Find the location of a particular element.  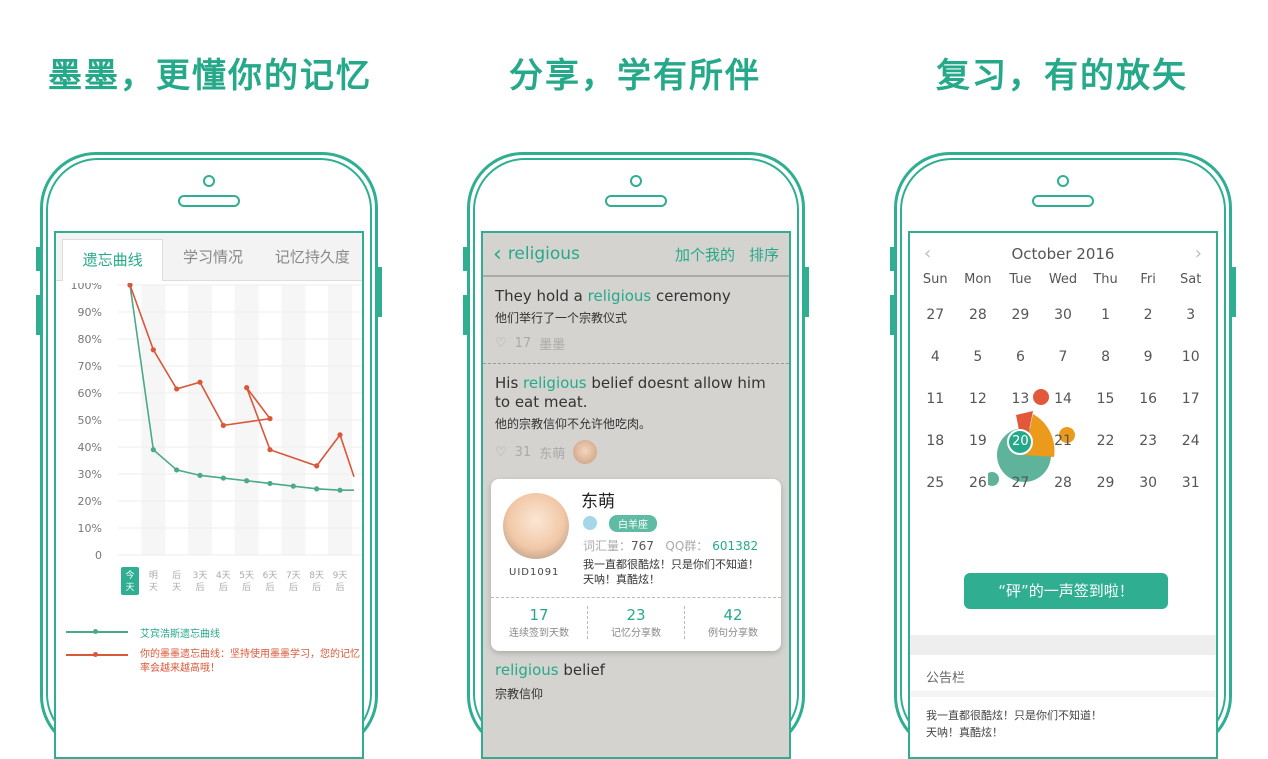

tab-study-status: 学习情况 is located at coordinates (212, 256).